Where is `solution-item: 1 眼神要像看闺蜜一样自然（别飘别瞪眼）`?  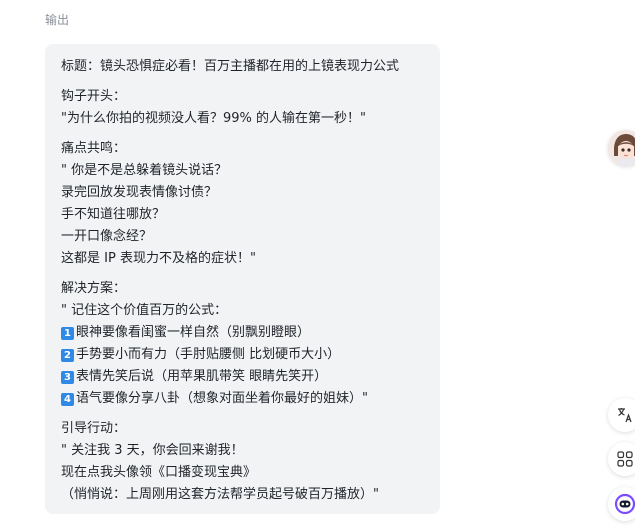
solution-item: 1 眼神要像看闺蜜一样自然（别飘别瞪眼） is located at coordinates (250, 333).